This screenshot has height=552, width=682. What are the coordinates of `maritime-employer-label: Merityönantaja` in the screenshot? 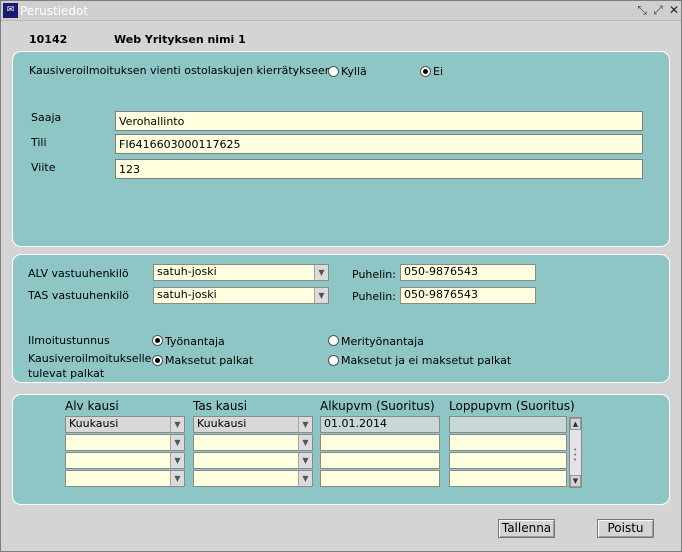 It's located at (382, 341).